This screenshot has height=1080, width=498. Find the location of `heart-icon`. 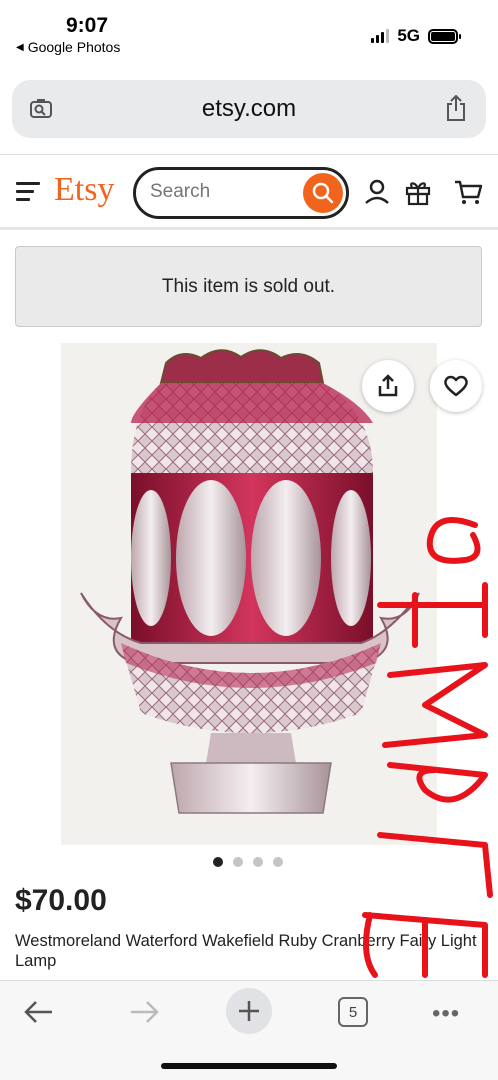

heart-icon is located at coordinates (456, 386).